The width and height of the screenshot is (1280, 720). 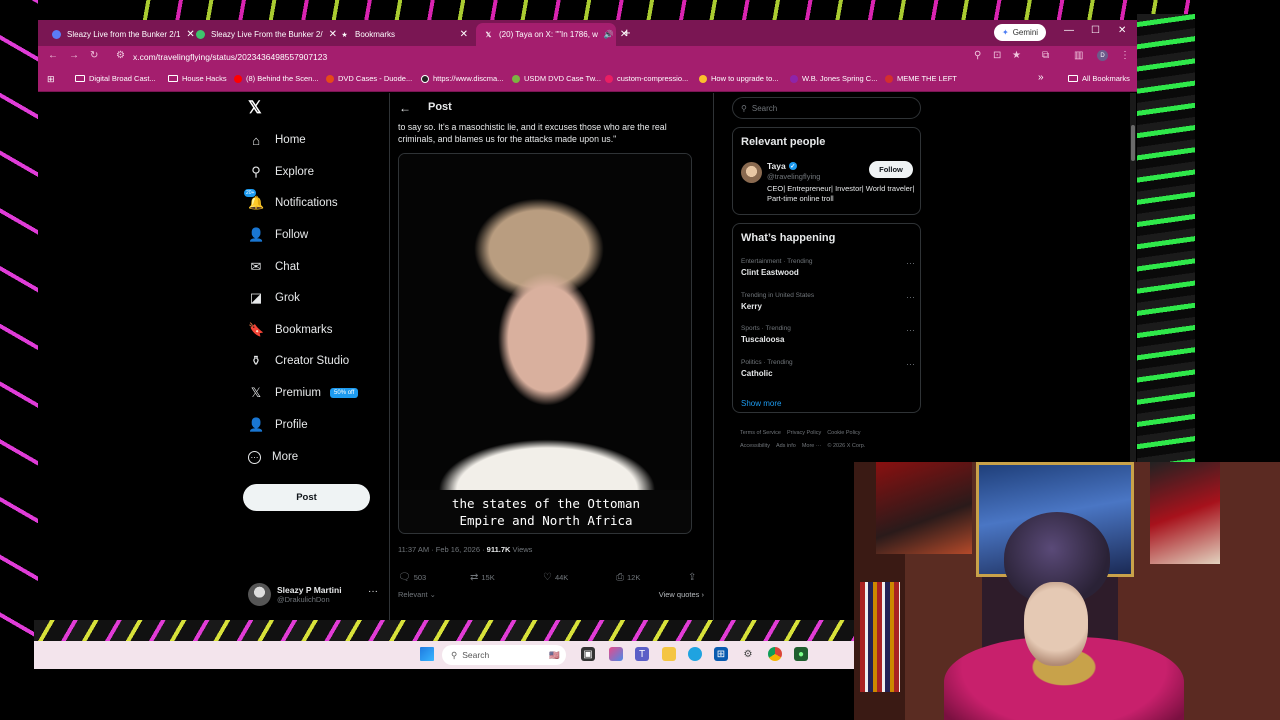 What do you see at coordinates (552, 34) in the screenshot?
I see `tab-taya-on-x: 𝕏 (20) Taya on X: ""In 1786, w 🔊 ✕` at bounding box center [552, 34].